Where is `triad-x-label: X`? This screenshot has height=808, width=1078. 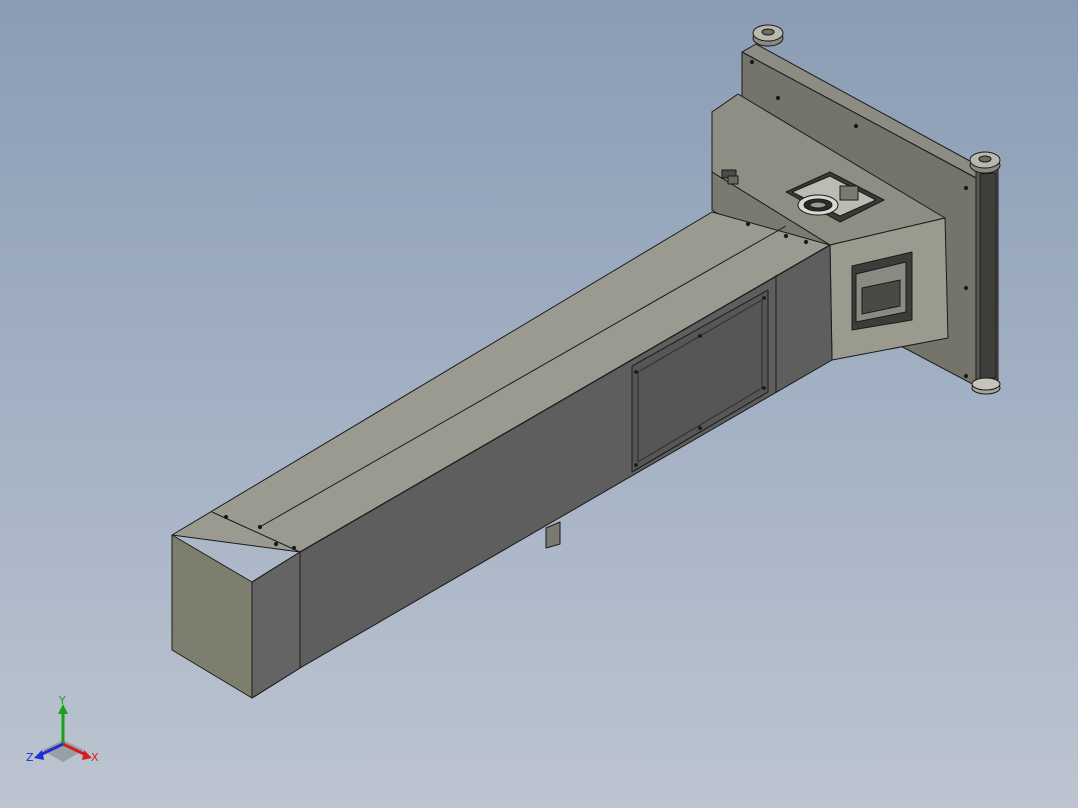
triad-x-label: X is located at coordinates (95, 757).